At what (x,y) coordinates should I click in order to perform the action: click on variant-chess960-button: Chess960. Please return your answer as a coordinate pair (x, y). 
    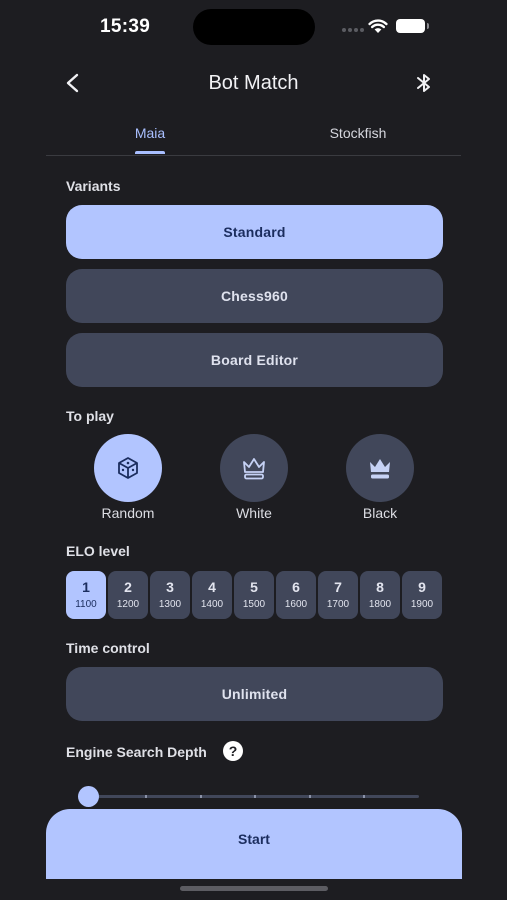
    Looking at the image, I should click on (254, 296).